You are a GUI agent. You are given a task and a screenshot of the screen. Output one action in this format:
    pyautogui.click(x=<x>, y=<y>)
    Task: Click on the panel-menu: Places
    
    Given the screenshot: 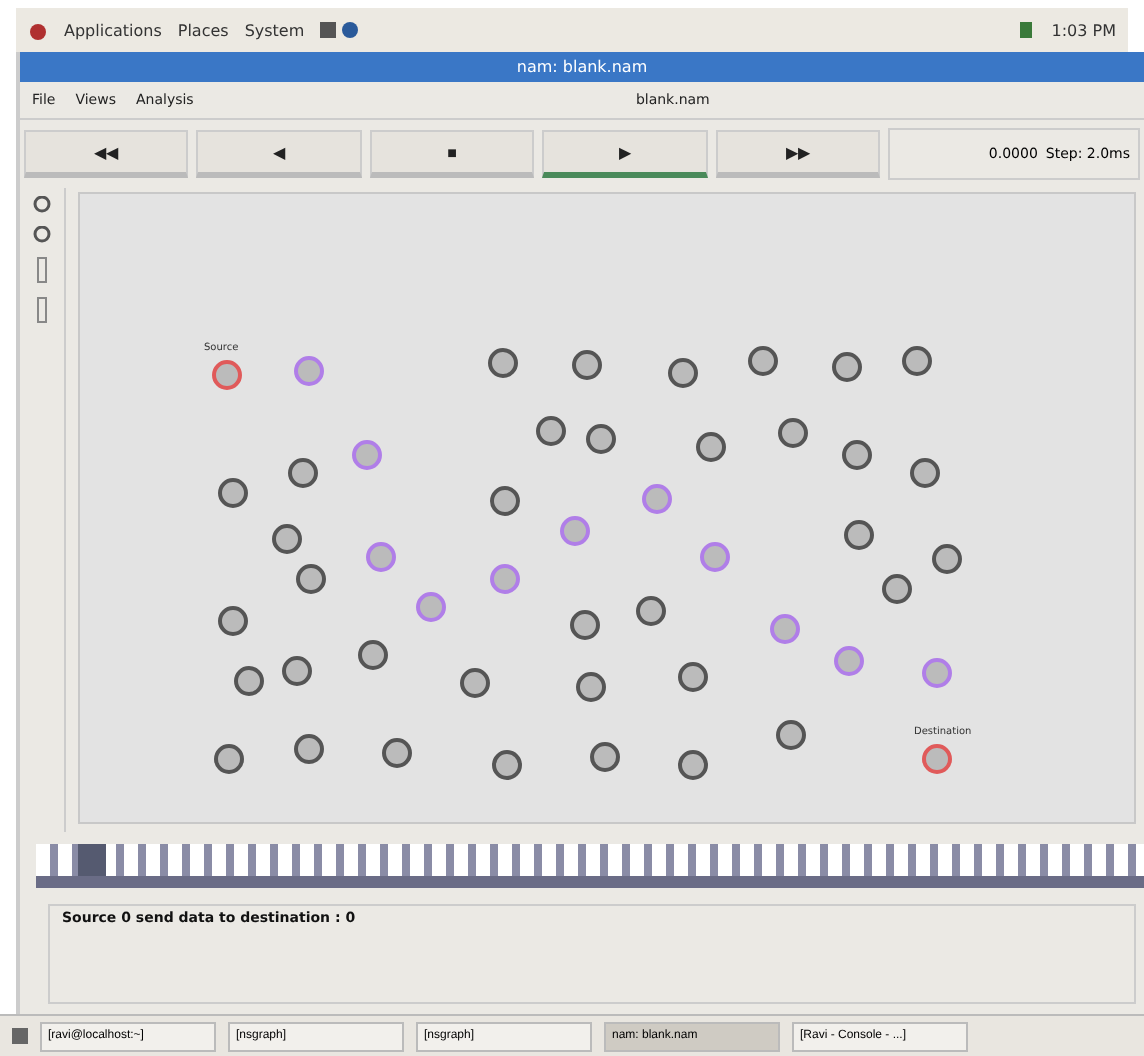 What is the action you would take?
    pyautogui.click(x=203, y=30)
    